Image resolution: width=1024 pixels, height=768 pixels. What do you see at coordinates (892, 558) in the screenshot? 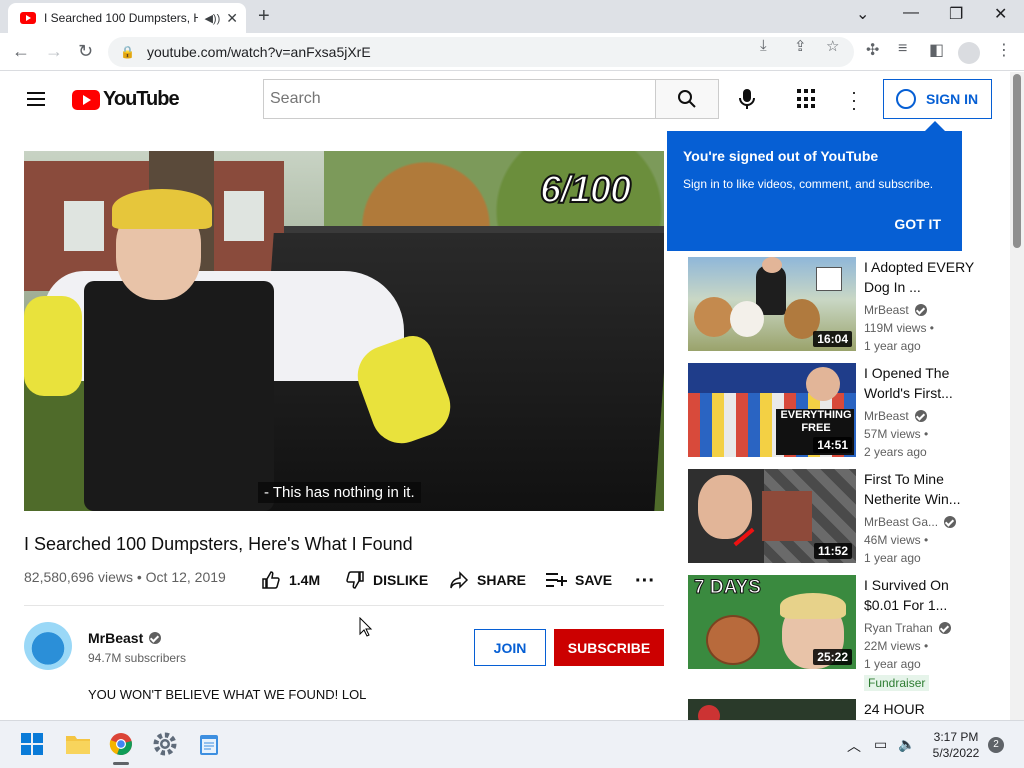
I see `recommendation-age: 1 year ago` at bounding box center [892, 558].